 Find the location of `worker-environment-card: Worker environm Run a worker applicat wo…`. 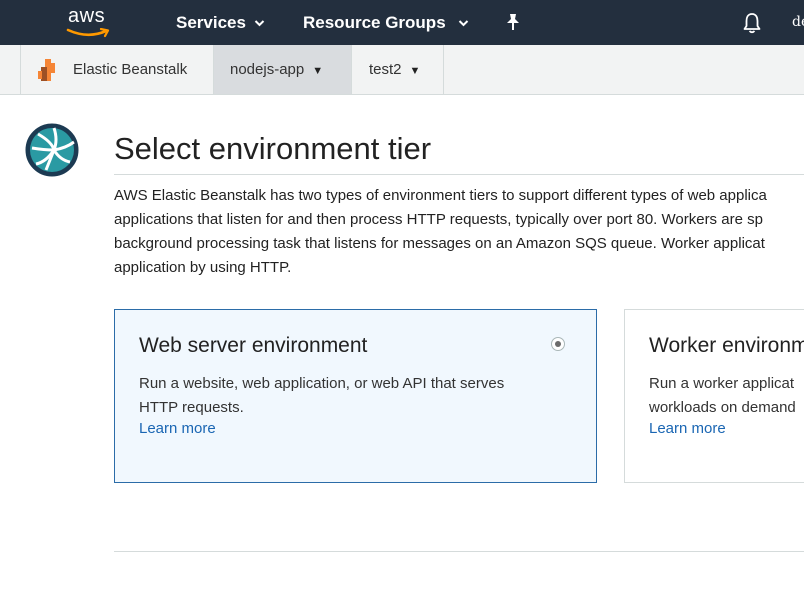

worker-environment-card: Worker environm Run a worker applicat wo… is located at coordinates (714, 396).